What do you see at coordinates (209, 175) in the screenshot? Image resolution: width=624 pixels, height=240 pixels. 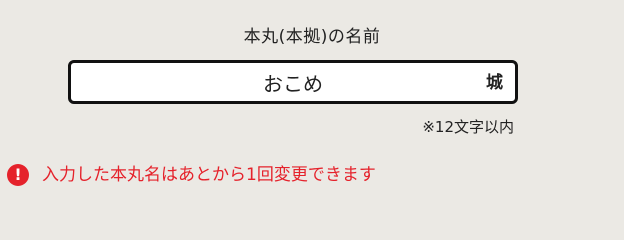 I see `notice-text: 入力した本丸名はあとから1回変更できます` at bounding box center [209, 175].